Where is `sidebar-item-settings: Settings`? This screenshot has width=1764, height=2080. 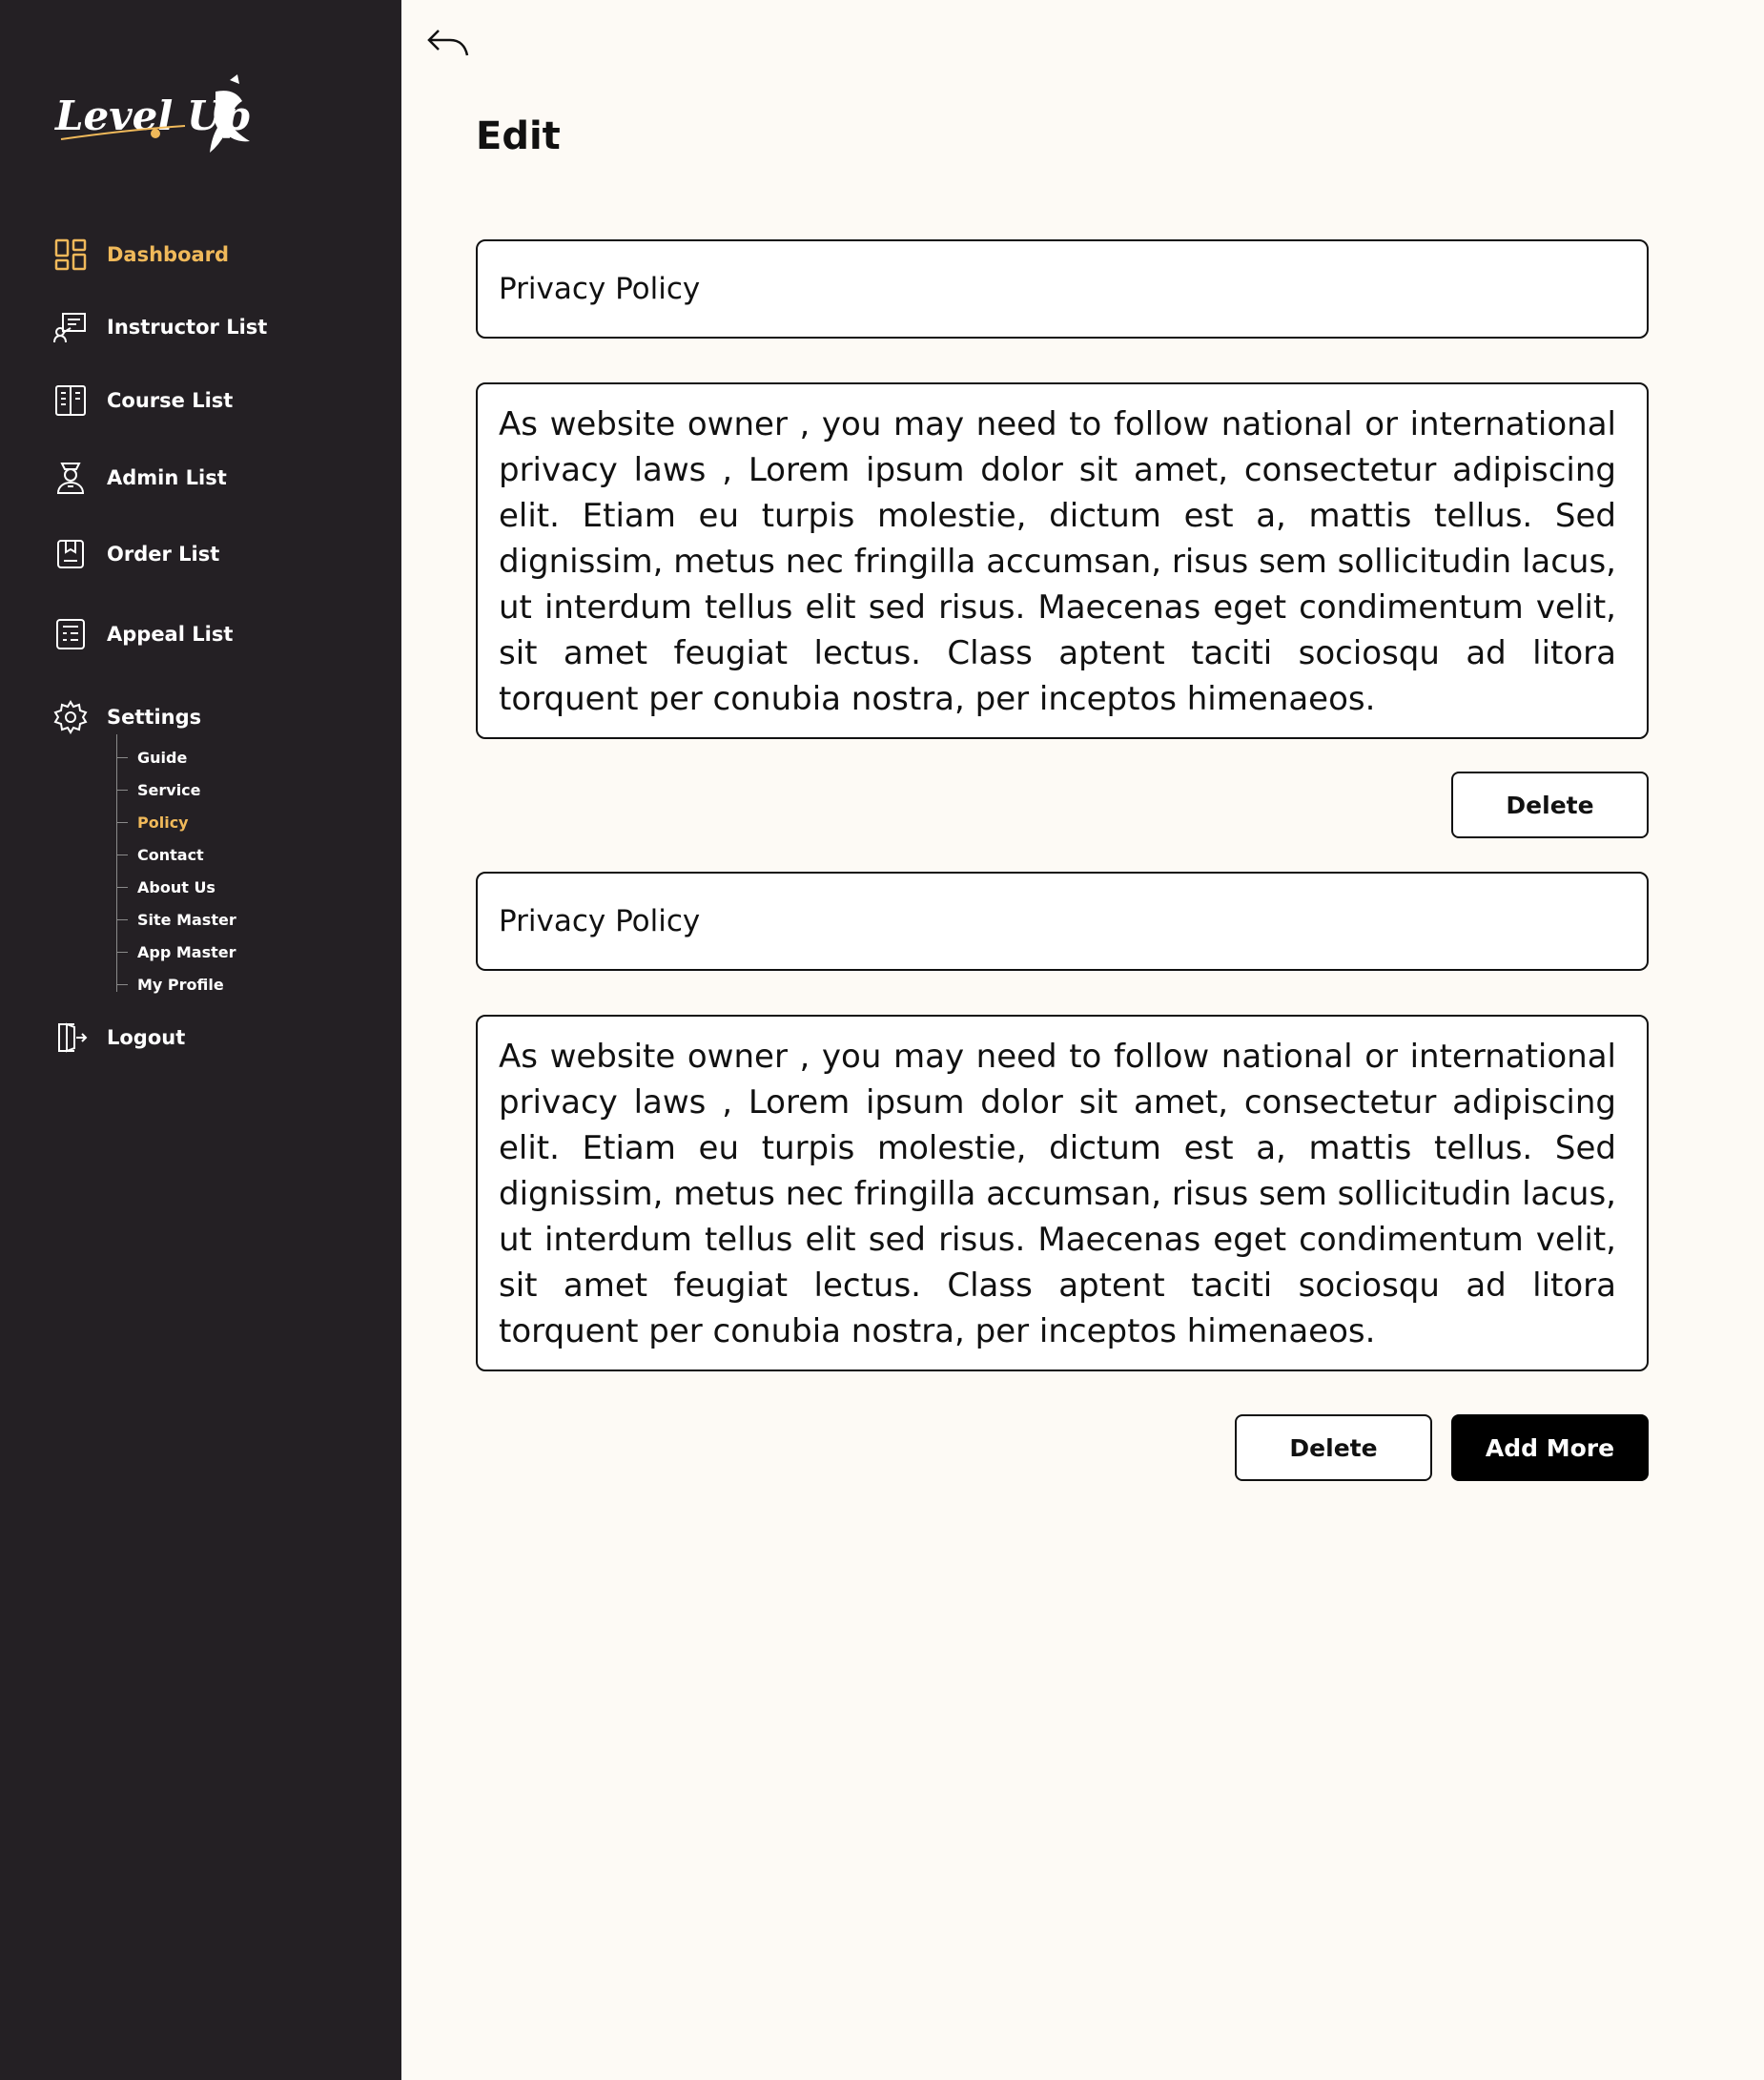 sidebar-item-settings: Settings is located at coordinates (127, 717).